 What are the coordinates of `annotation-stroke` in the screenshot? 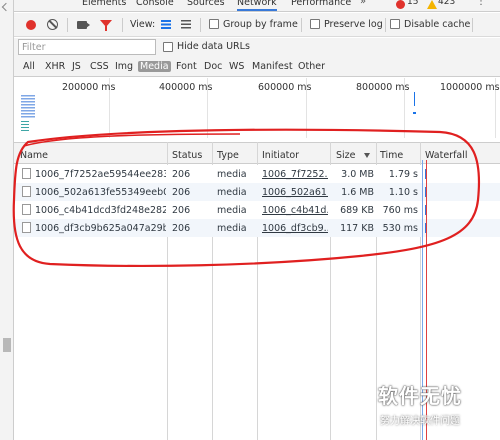 It's located at (132, 140).